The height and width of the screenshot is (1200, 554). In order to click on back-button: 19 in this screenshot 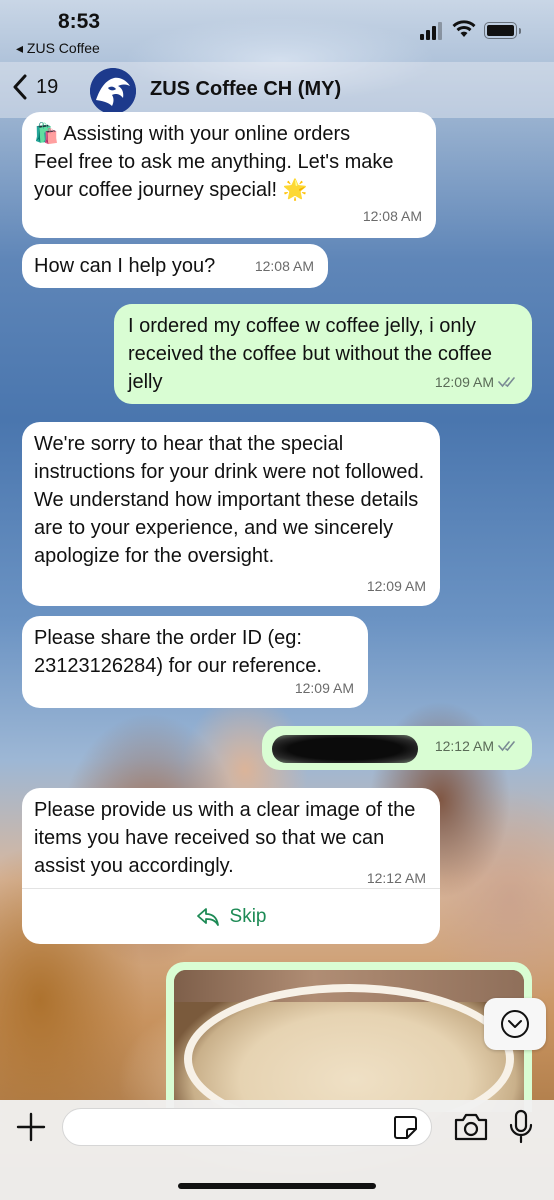, I will do `click(35, 87)`.